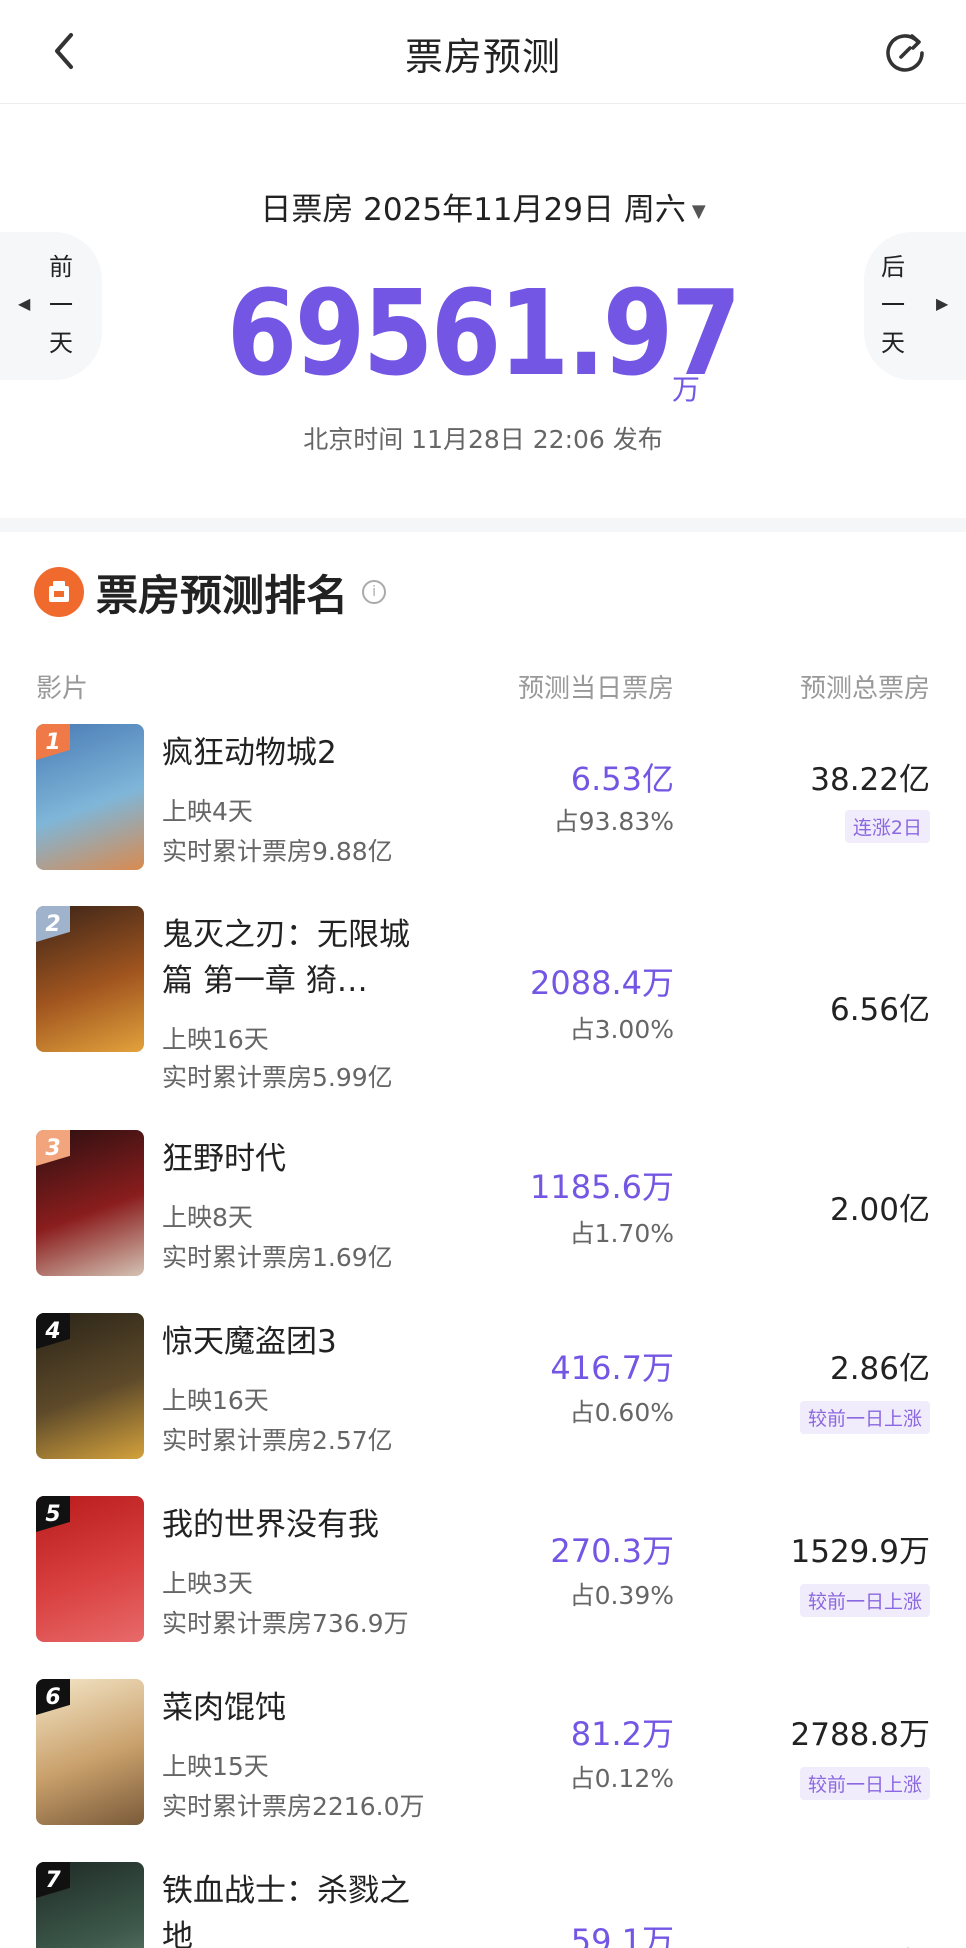 Image resolution: width=966 pixels, height=1948 pixels. What do you see at coordinates (277, 1257) in the screenshot?
I see `cumulative-box-office: 实时累计票房1.69亿` at bounding box center [277, 1257].